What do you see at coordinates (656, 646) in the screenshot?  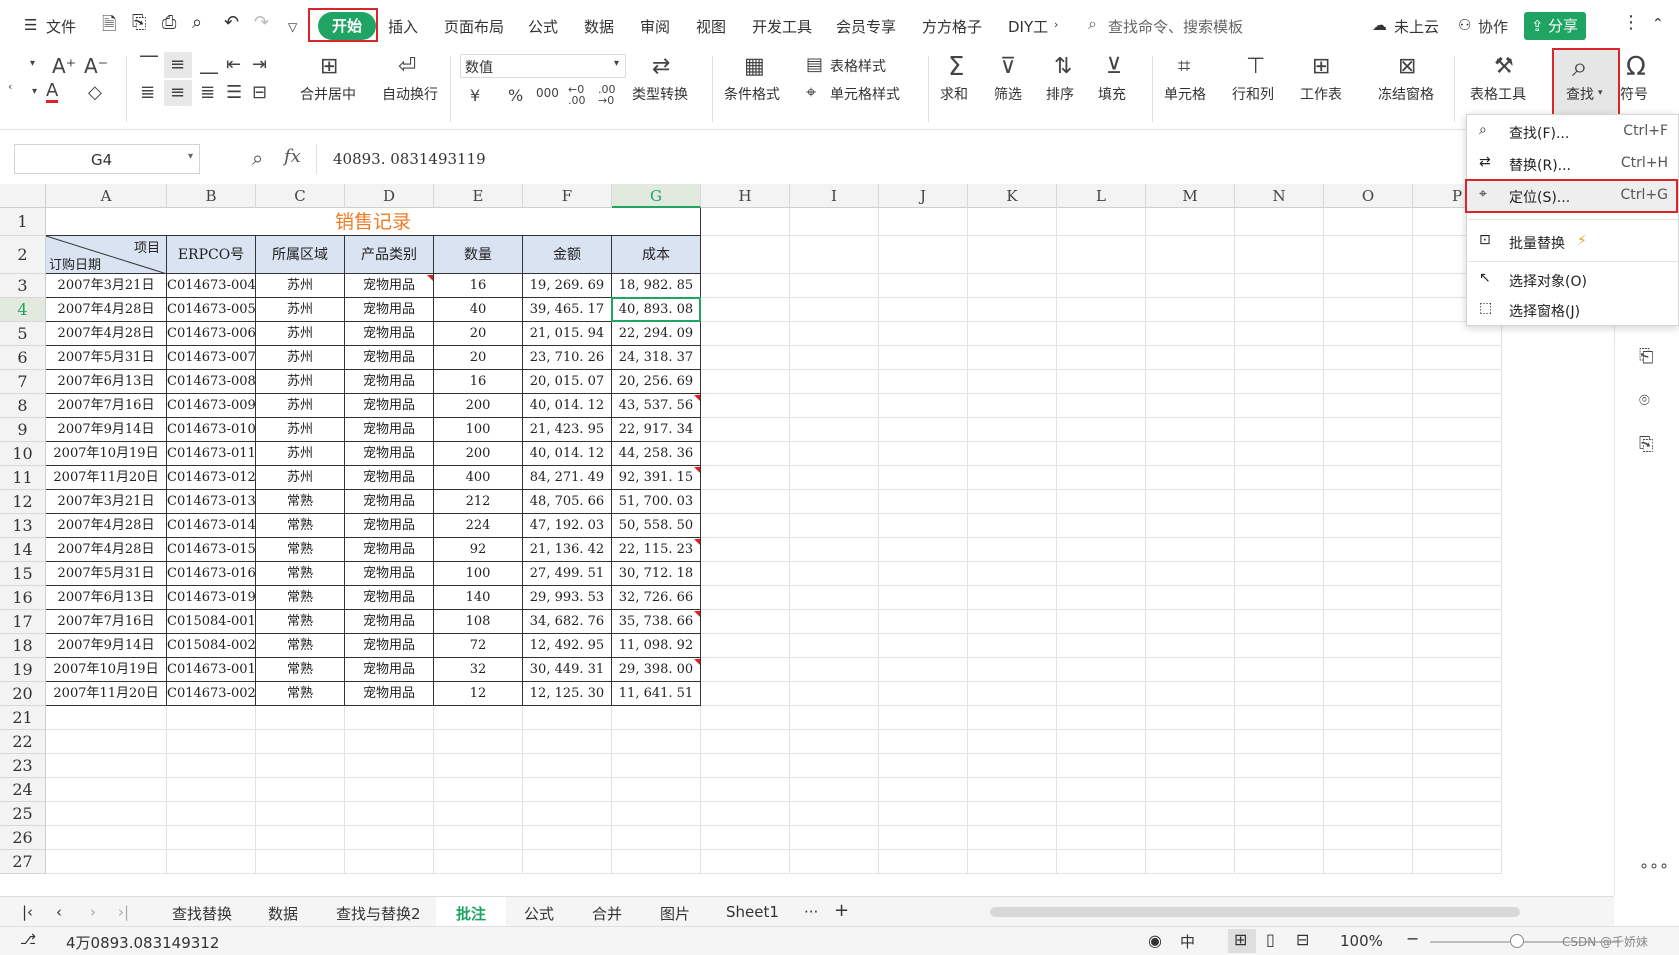 I see `data-cell: 11, 098. 92` at bounding box center [656, 646].